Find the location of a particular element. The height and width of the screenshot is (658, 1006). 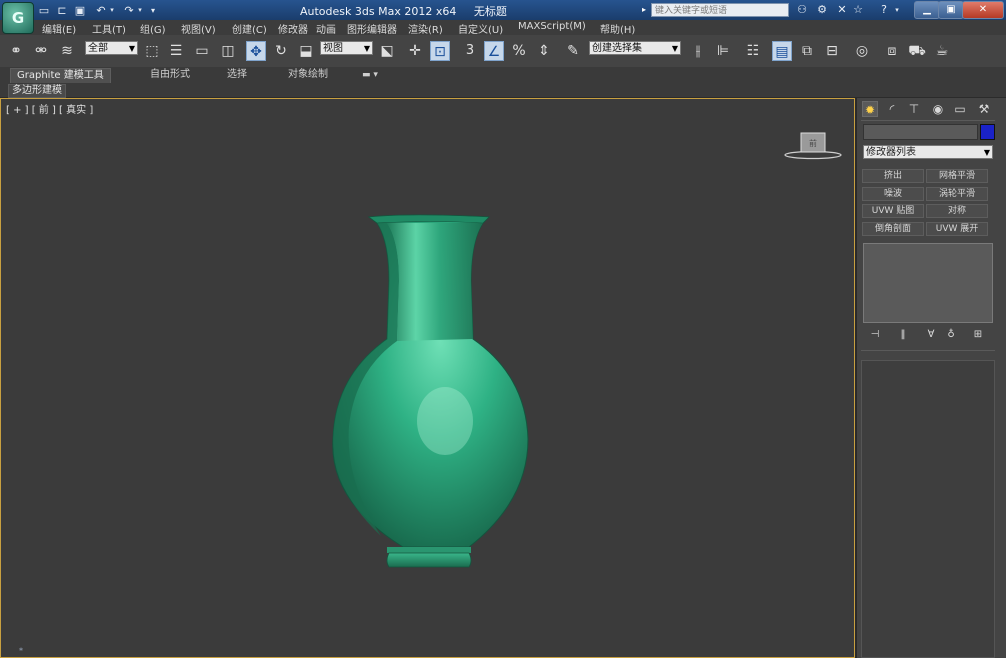

tab-selection: 选择 is located at coordinates (237, 75).